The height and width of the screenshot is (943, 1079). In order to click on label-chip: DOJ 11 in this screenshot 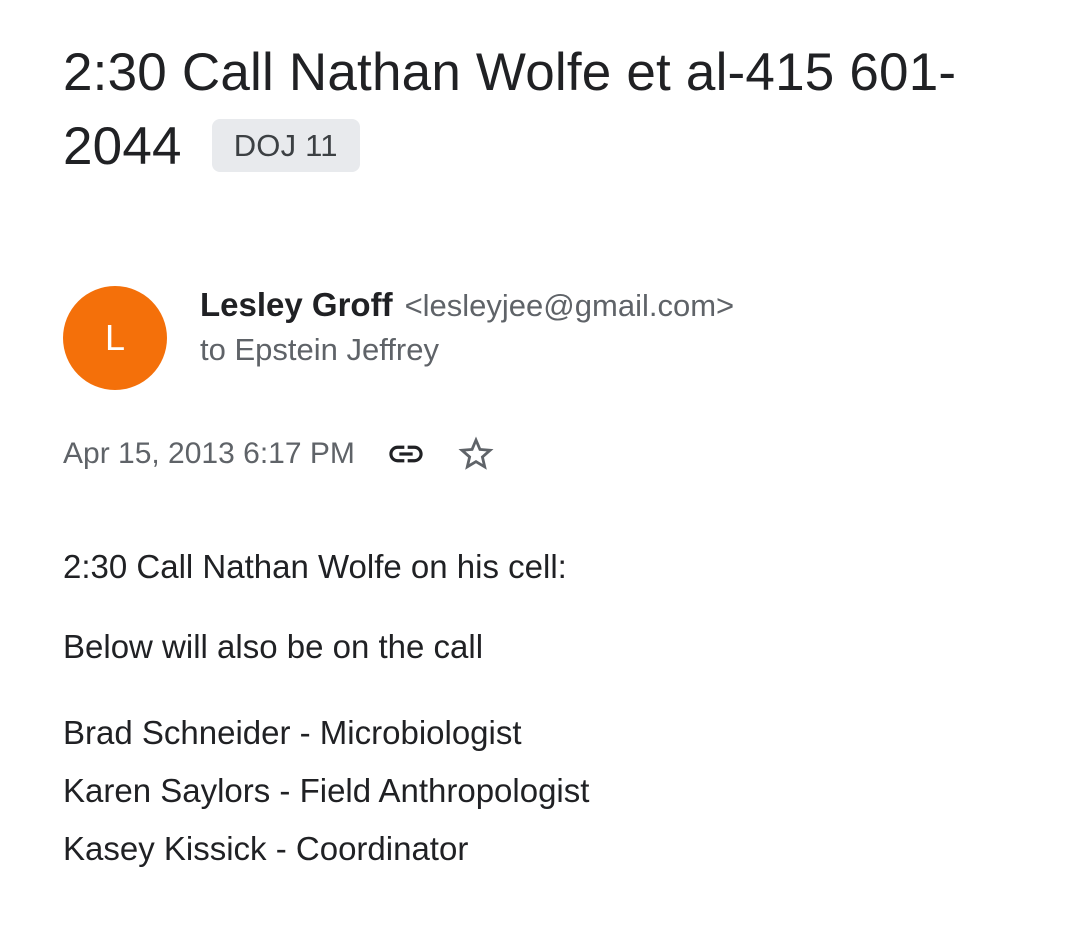, I will do `click(285, 145)`.